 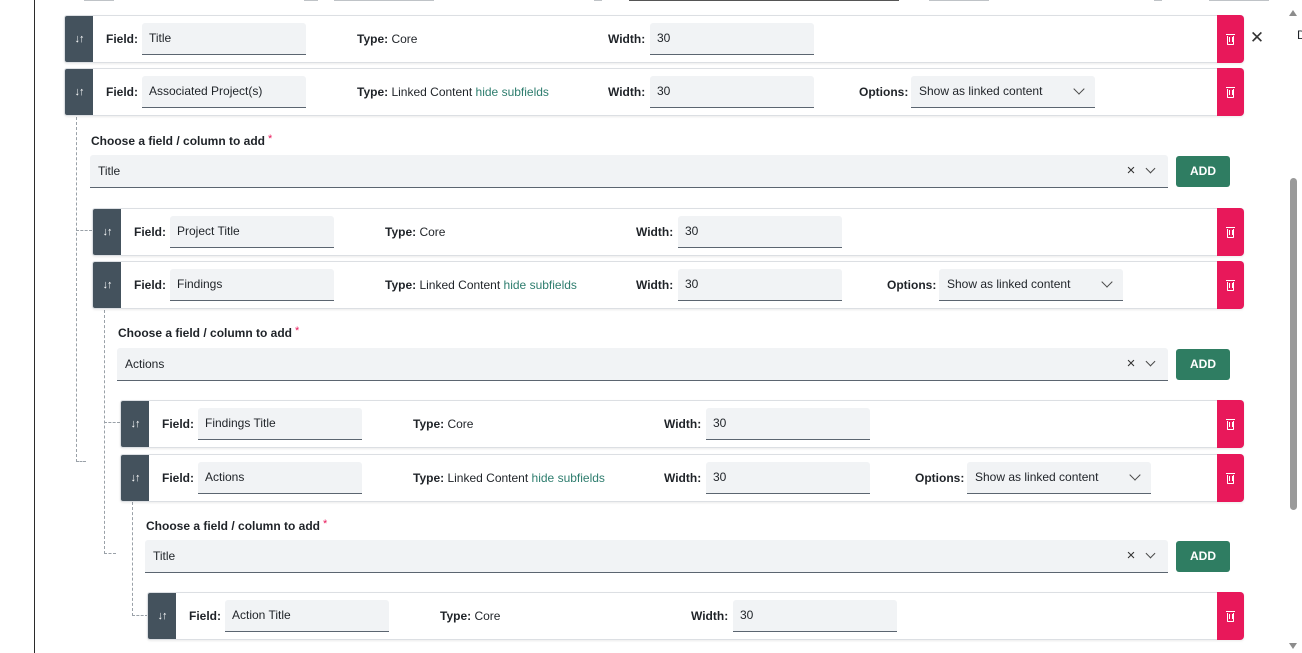 I want to click on scrollbar-thumb, so click(x=1293, y=344).